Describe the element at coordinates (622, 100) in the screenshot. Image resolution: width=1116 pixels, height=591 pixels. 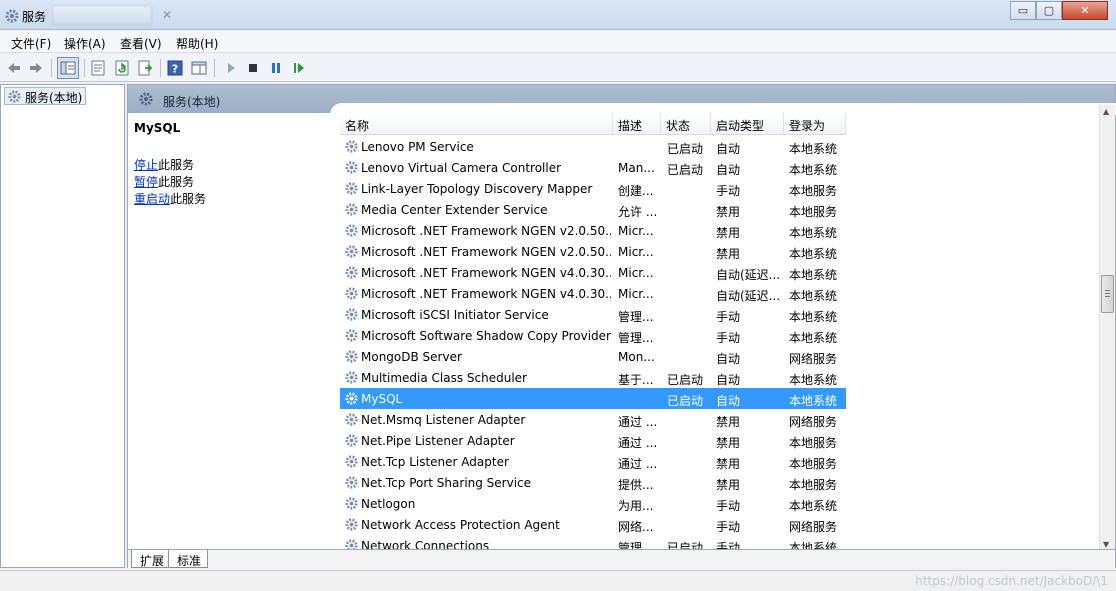
I see `main-header: 服务(本地)` at that location.